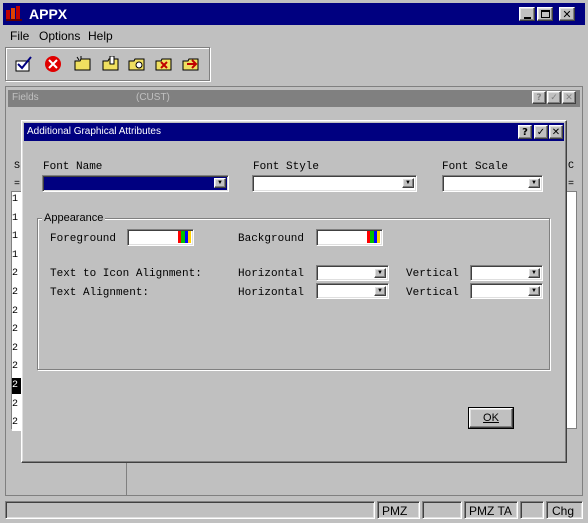 The image size is (588, 523). I want to click on status-chg: Chg, so click(563, 511).